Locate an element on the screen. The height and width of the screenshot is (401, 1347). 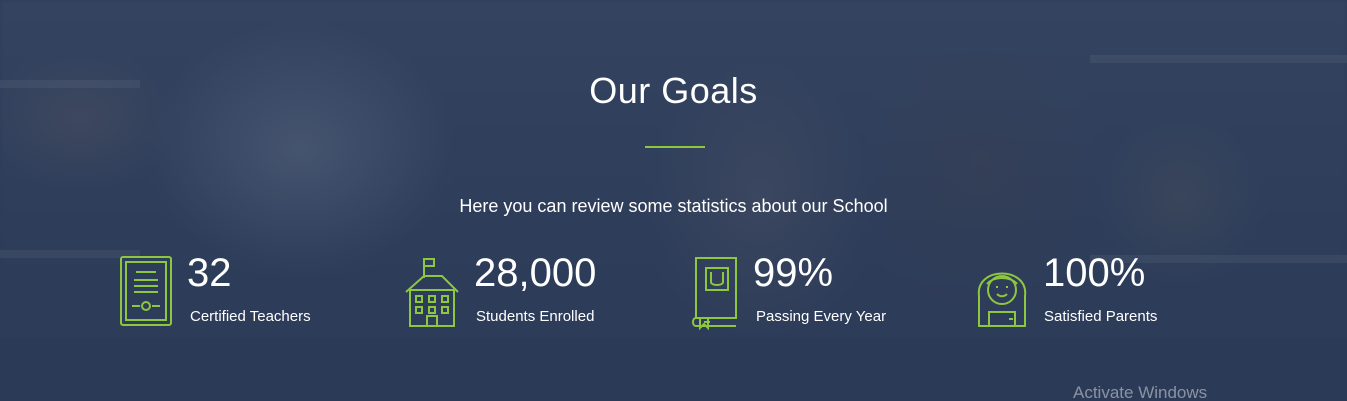
school-building-icon is located at coordinates (432, 292).